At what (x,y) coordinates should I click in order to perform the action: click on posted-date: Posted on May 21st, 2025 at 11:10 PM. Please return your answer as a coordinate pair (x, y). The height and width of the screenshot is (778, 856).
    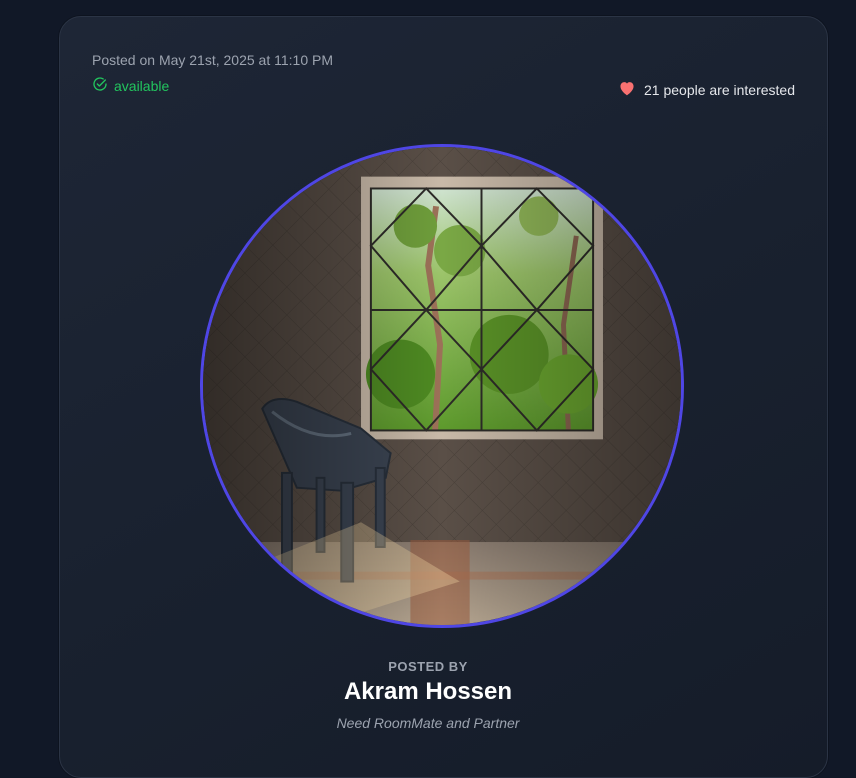
    Looking at the image, I should click on (213, 60).